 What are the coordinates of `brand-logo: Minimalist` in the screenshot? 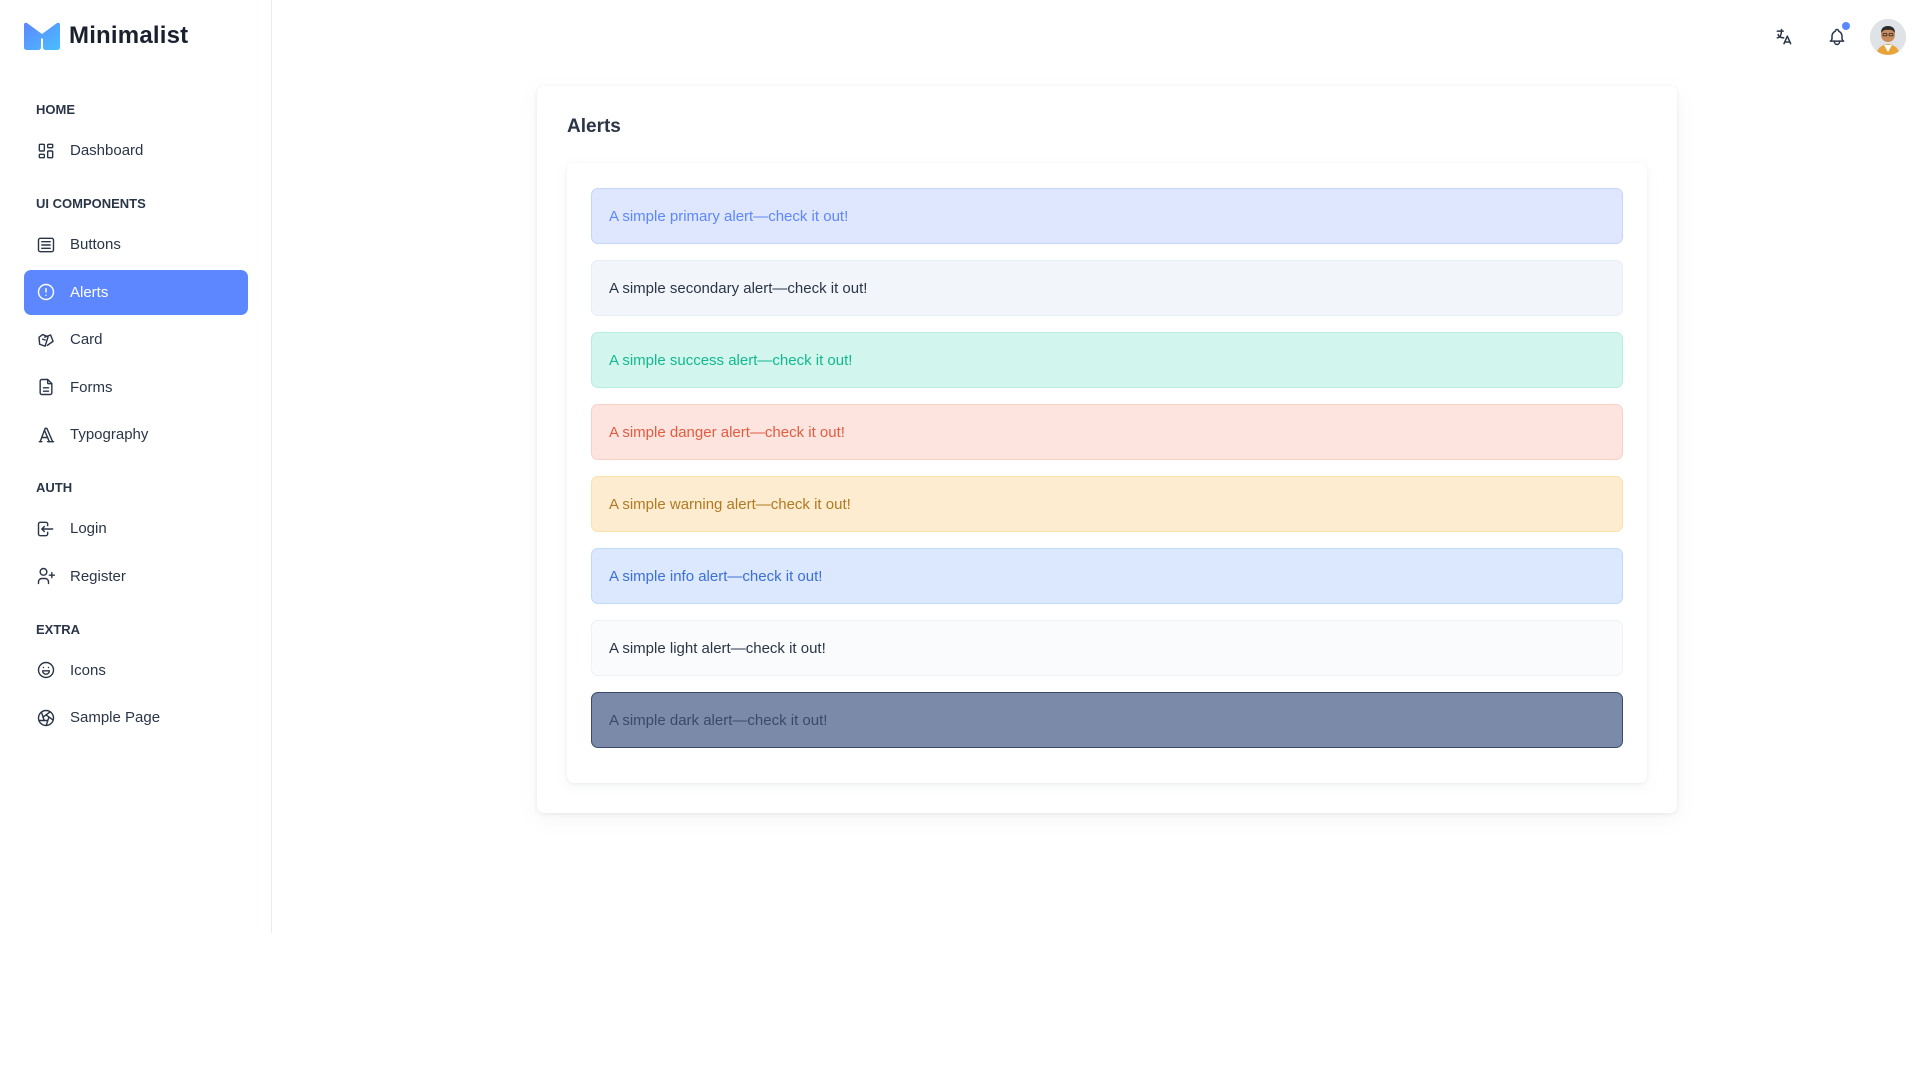 It's located at (106, 36).